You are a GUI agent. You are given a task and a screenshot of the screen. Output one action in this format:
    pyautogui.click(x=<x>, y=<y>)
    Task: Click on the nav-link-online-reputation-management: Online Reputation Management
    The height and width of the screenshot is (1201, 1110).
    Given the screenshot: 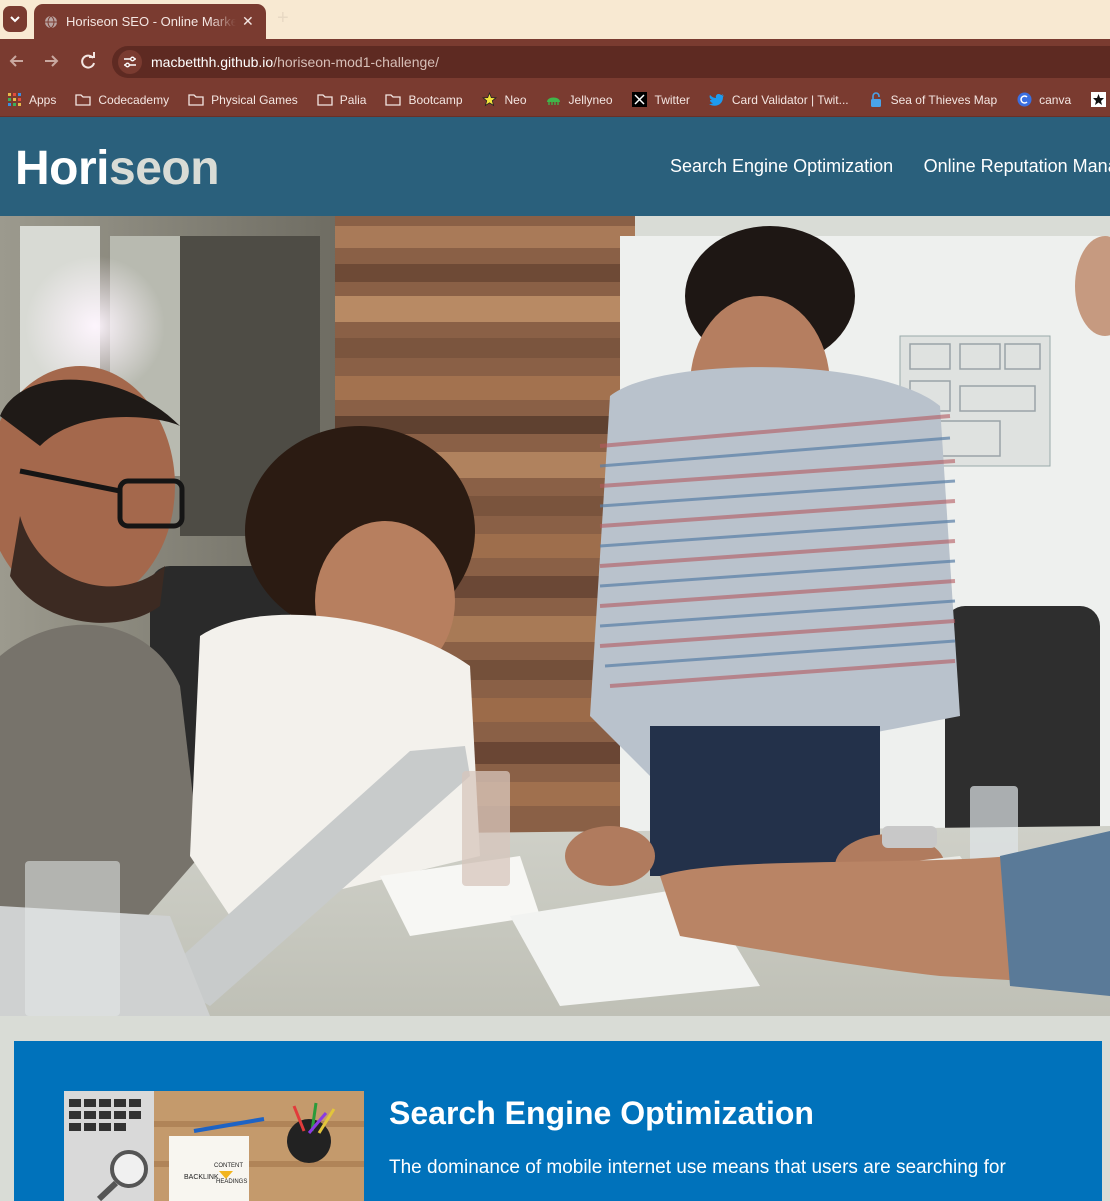 What is the action you would take?
    pyautogui.click(x=1017, y=166)
    